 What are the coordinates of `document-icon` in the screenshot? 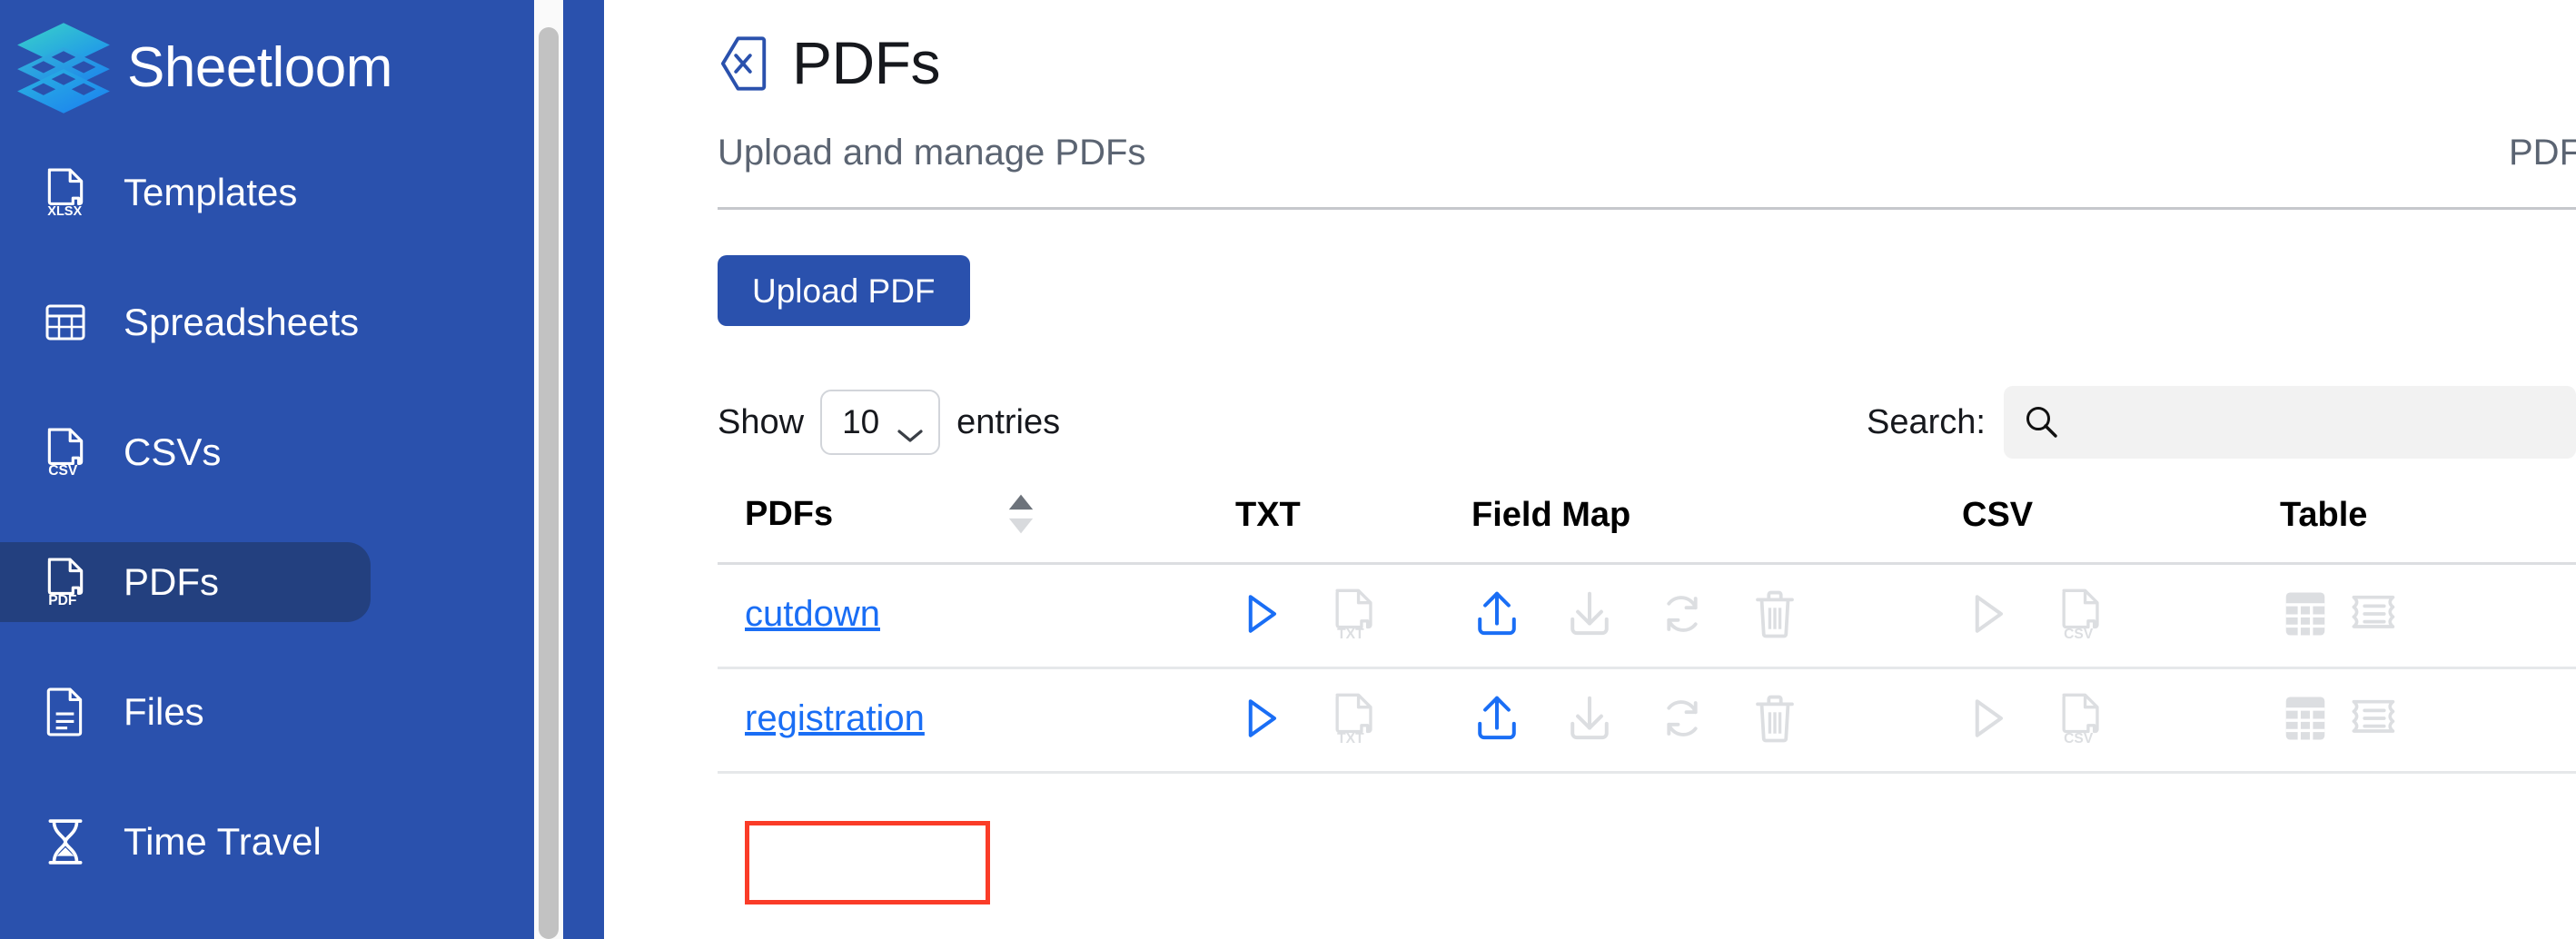 It's located at (65, 711).